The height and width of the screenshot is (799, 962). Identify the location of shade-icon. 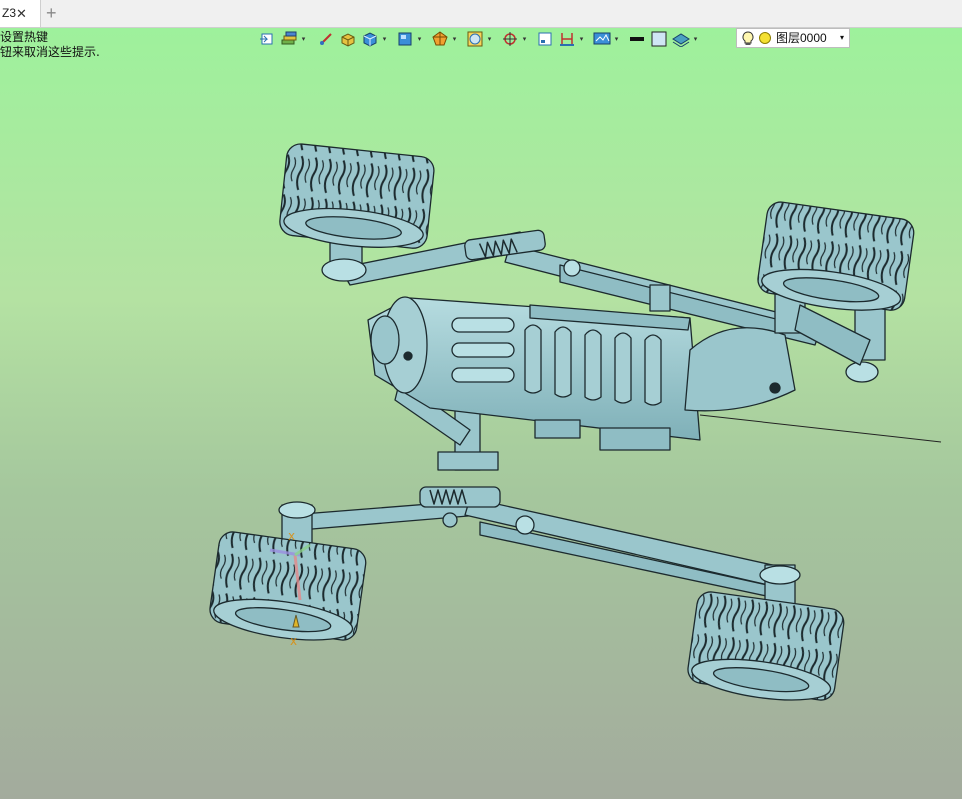
(440, 39).